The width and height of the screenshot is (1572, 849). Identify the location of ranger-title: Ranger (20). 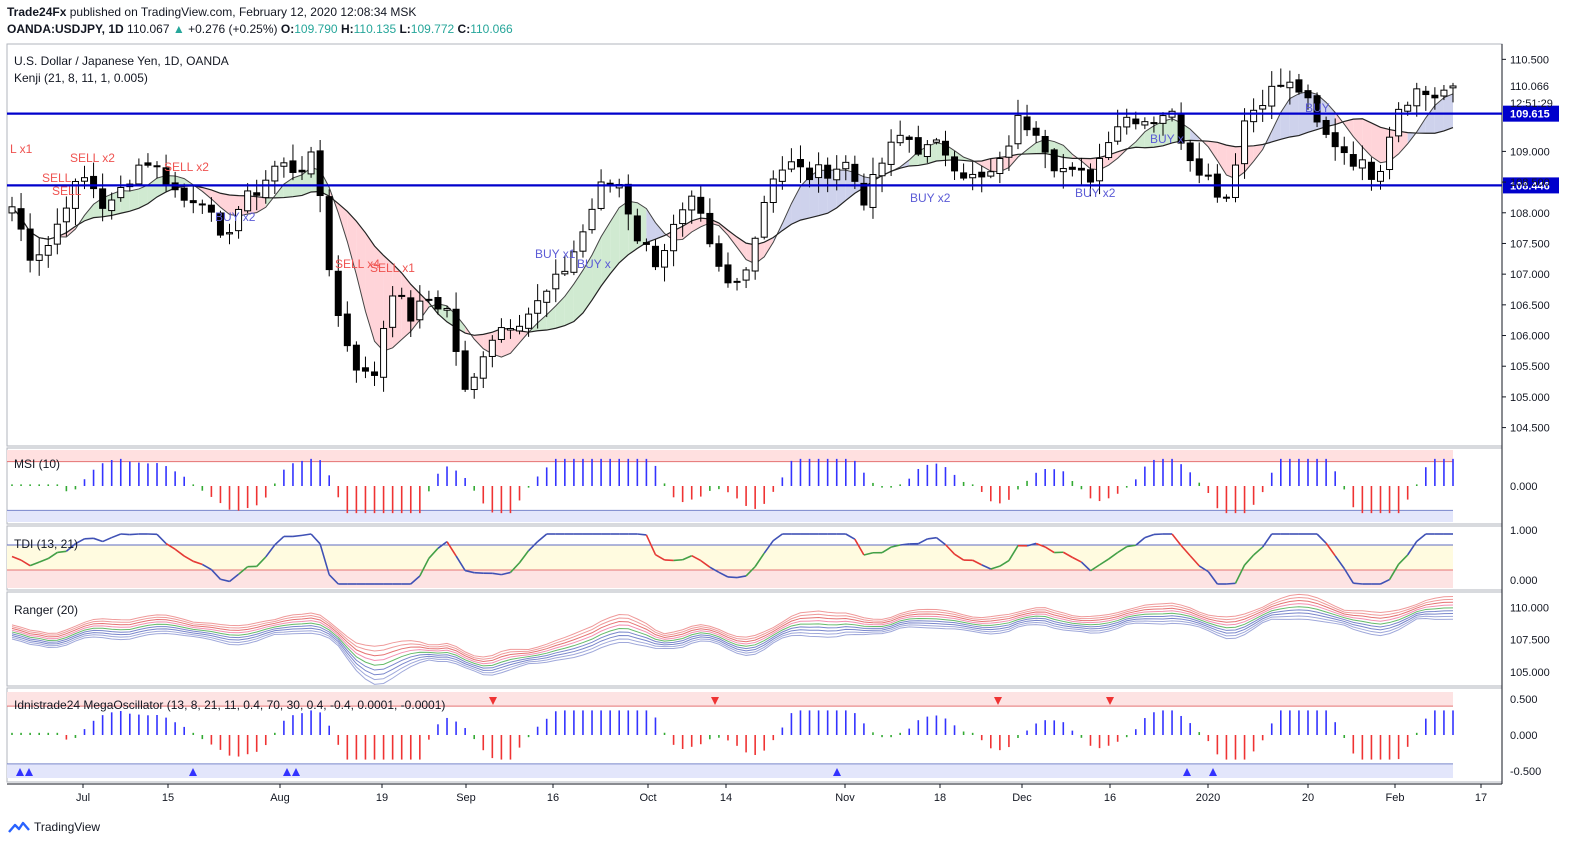
(46, 610).